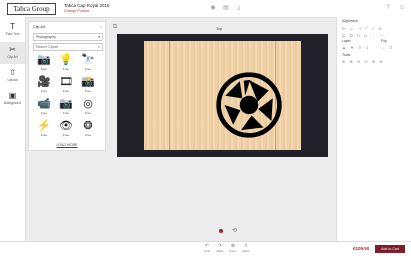  What do you see at coordinates (88, 60) in the screenshot?
I see `tripod-icon: 🔭` at bounding box center [88, 60].